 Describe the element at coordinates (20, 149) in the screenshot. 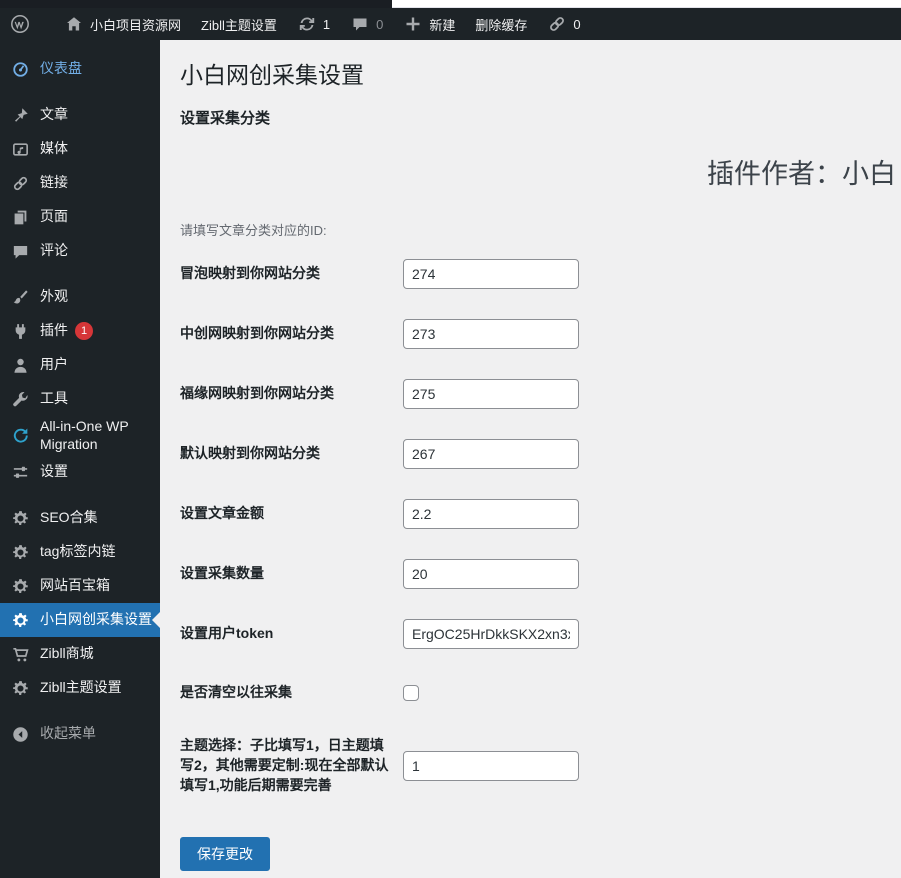

I see `media-icon` at that location.